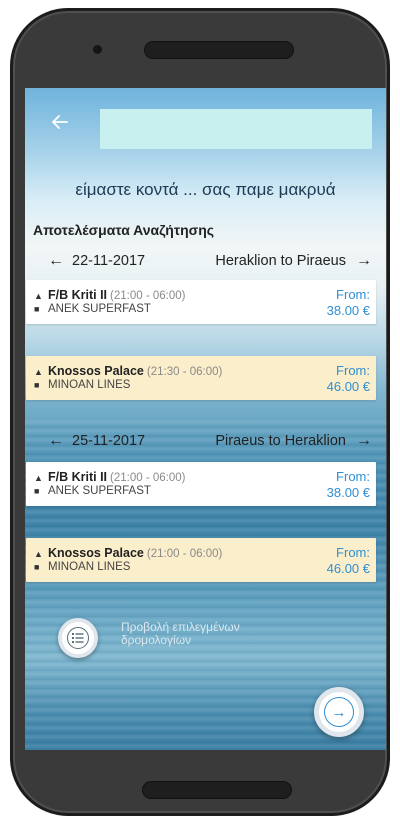 The image size is (400, 820). What do you see at coordinates (196, 634) in the screenshot?
I see `view-selected-routes-label: Προβολή επιλεγμένων δρομολογίων` at bounding box center [196, 634].